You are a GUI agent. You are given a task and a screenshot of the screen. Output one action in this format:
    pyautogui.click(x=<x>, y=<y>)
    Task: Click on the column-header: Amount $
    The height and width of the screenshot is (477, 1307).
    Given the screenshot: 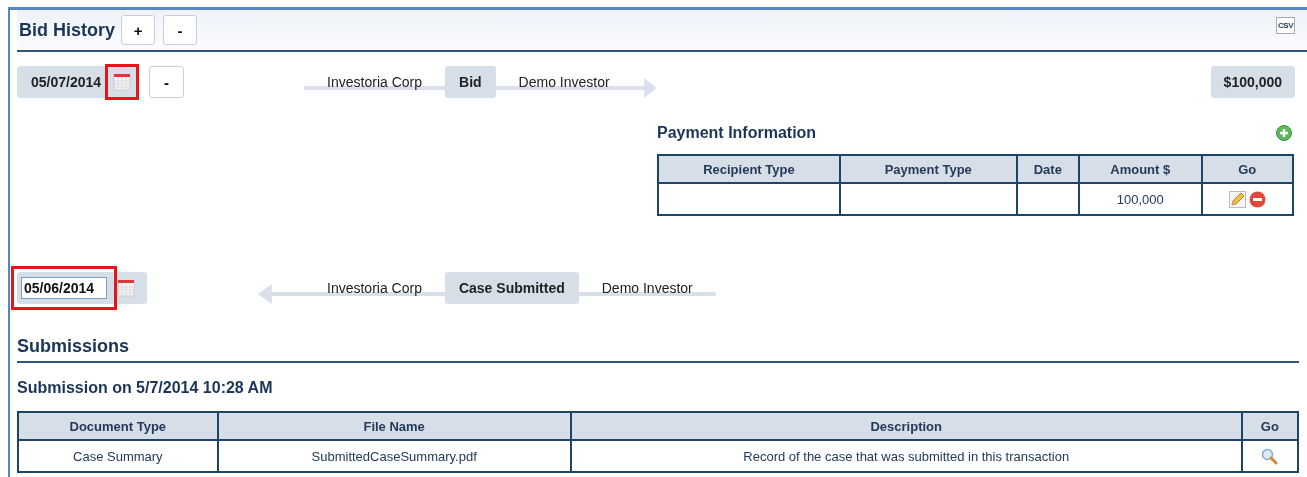 What is the action you would take?
    pyautogui.click(x=1140, y=169)
    